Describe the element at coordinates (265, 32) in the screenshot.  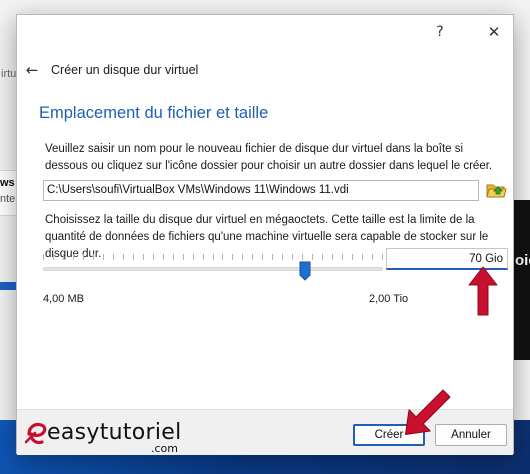
I see `title-bar: ? ✕` at that location.